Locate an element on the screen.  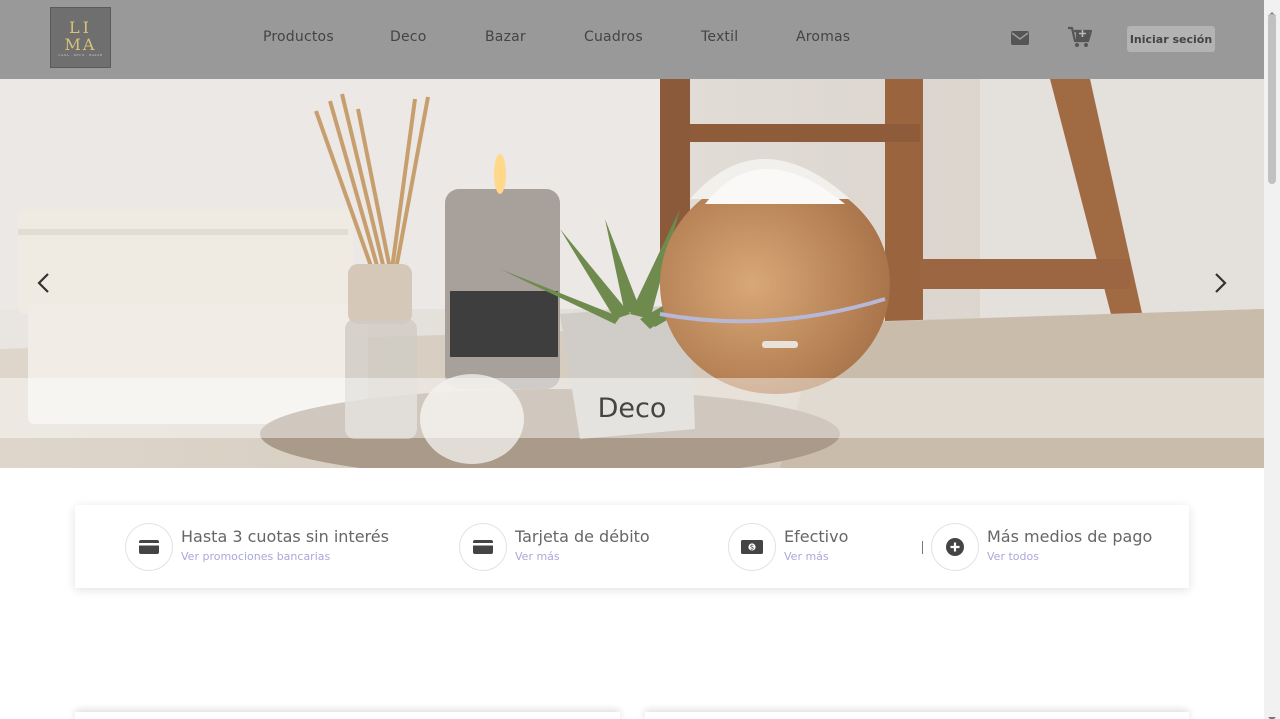
logo-text-top: LI is located at coordinates (80, 27).